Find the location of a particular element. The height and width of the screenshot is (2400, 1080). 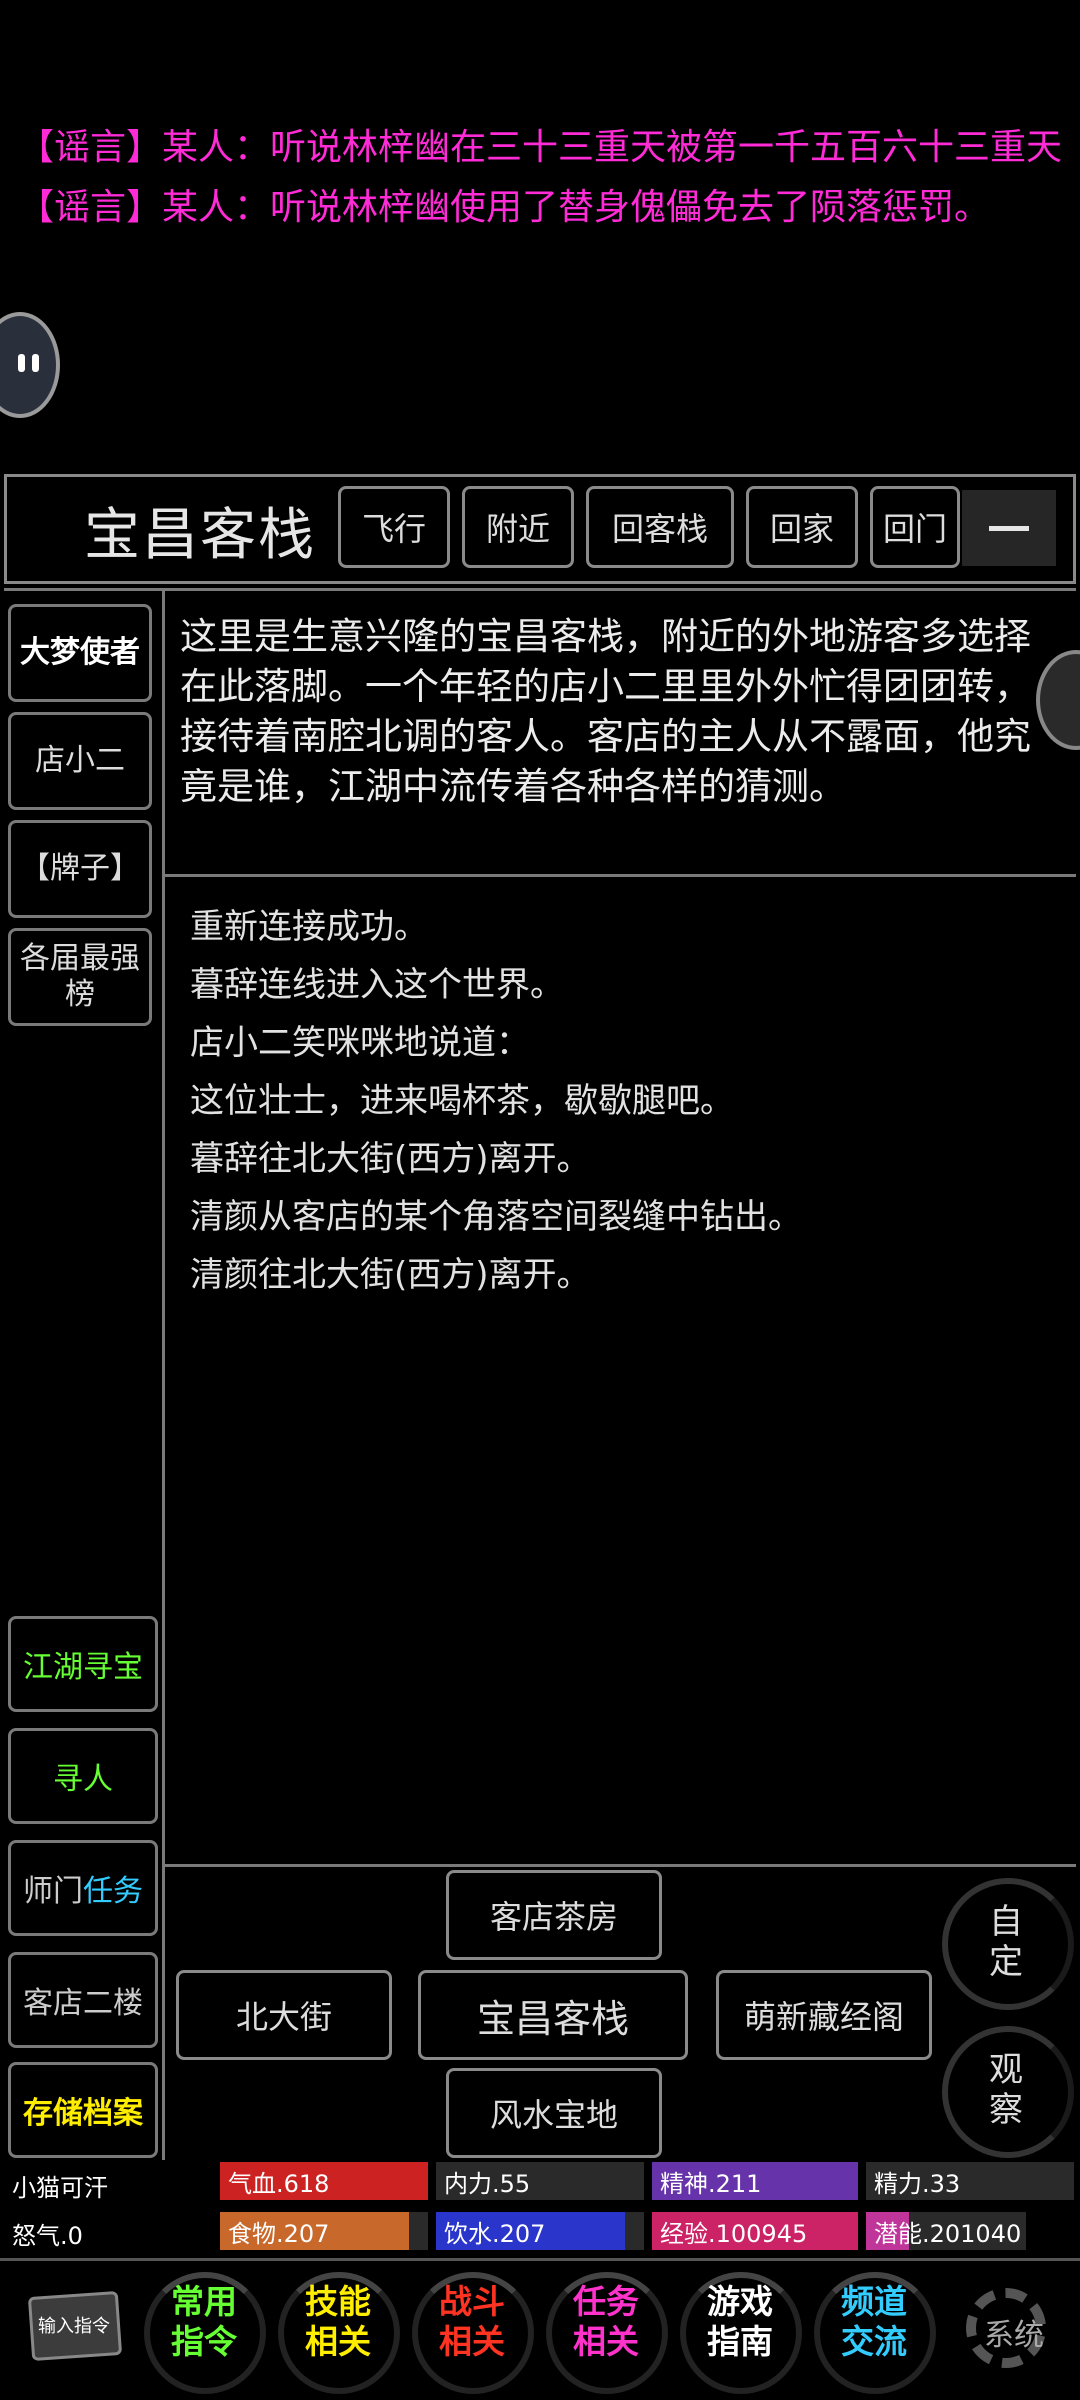

fly-button: 飞行 is located at coordinates (394, 527).